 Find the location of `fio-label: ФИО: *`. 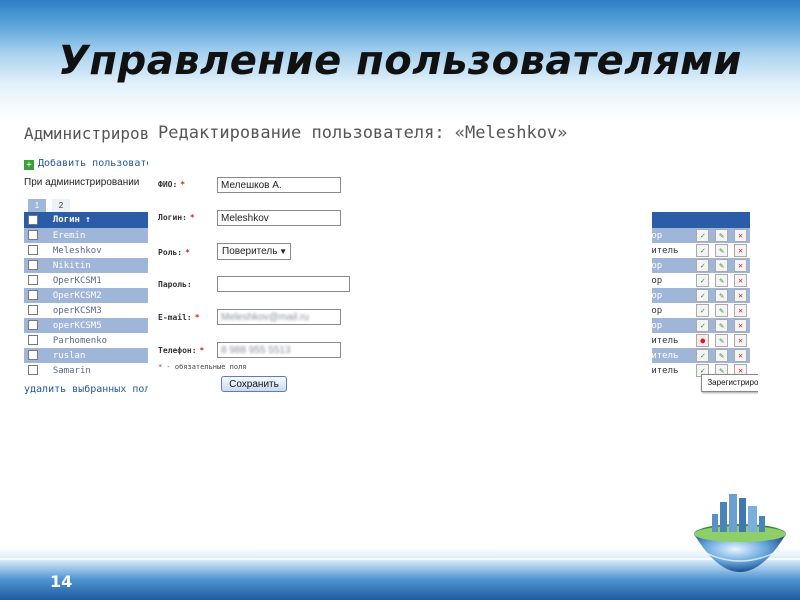

fio-label: ФИО: * is located at coordinates (172, 184).